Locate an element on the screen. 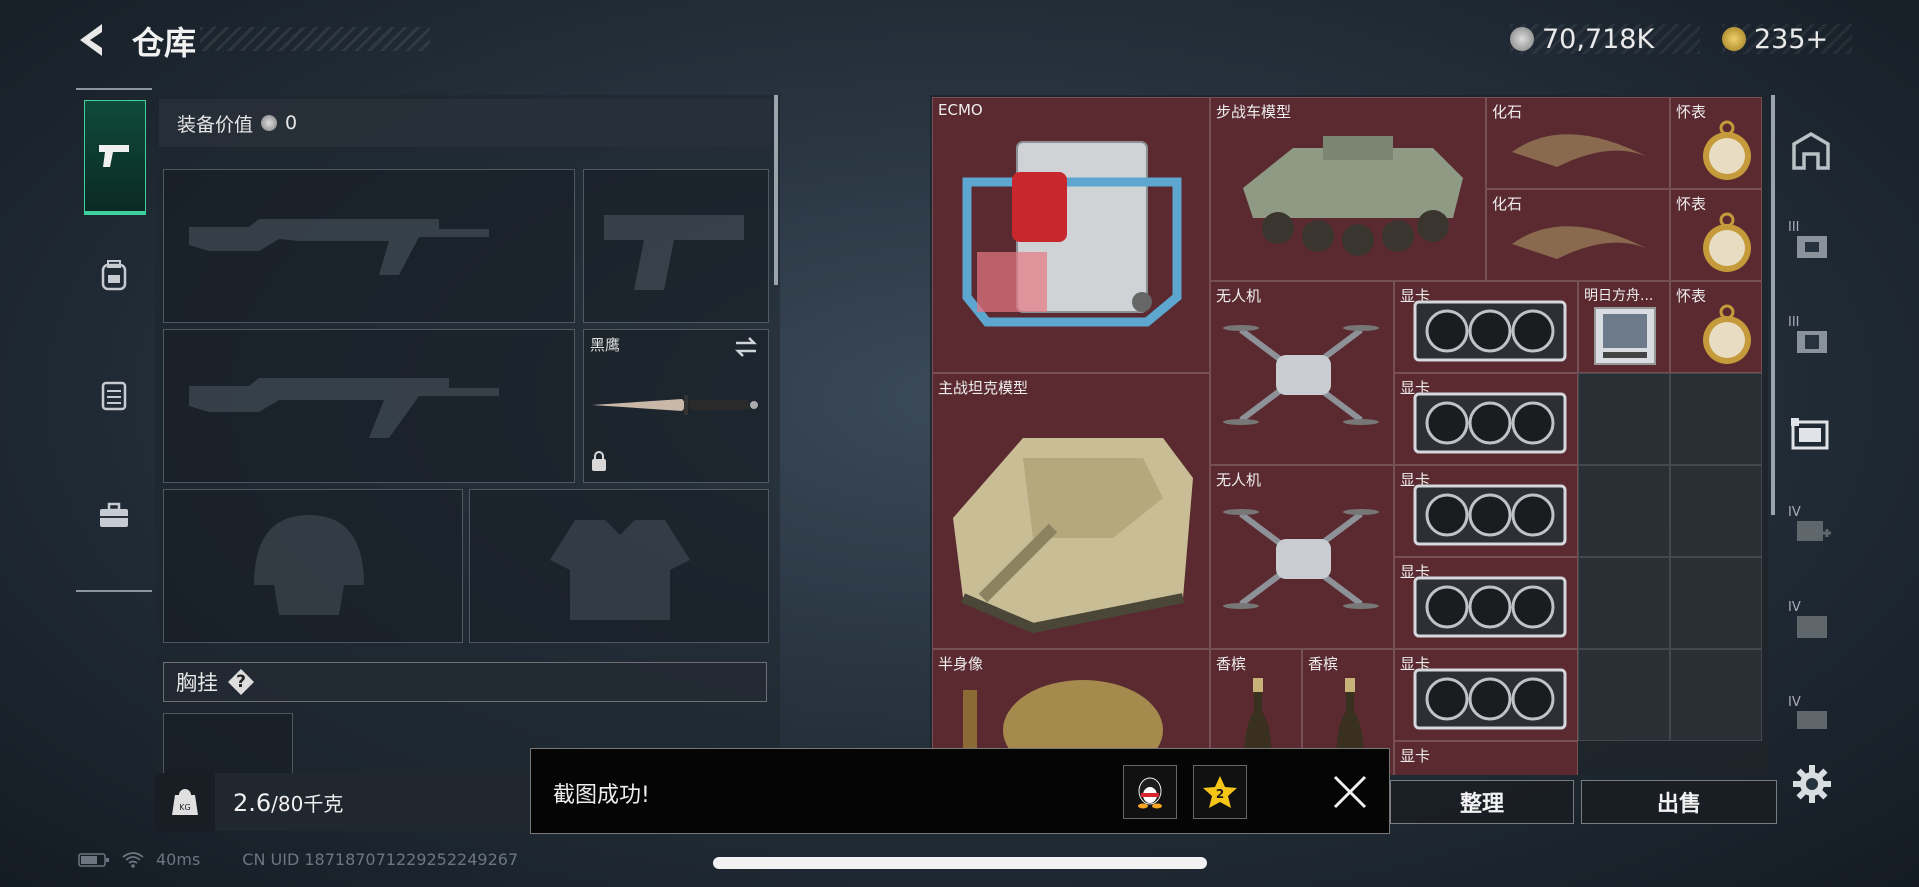  item-ecmo: ECMO is located at coordinates (1071, 235).